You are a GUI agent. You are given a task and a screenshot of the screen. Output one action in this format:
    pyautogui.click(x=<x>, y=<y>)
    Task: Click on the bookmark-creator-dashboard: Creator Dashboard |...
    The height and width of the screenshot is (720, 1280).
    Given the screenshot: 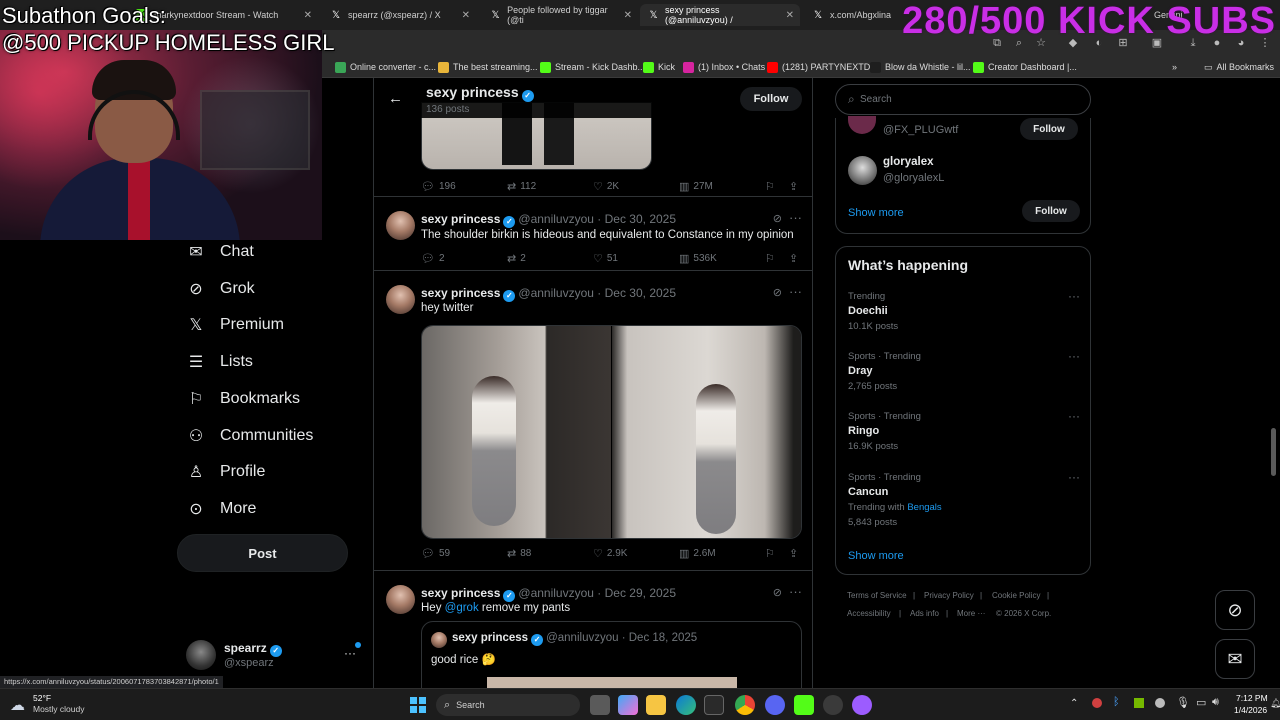 What is the action you would take?
    pyautogui.click(x=1025, y=67)
    